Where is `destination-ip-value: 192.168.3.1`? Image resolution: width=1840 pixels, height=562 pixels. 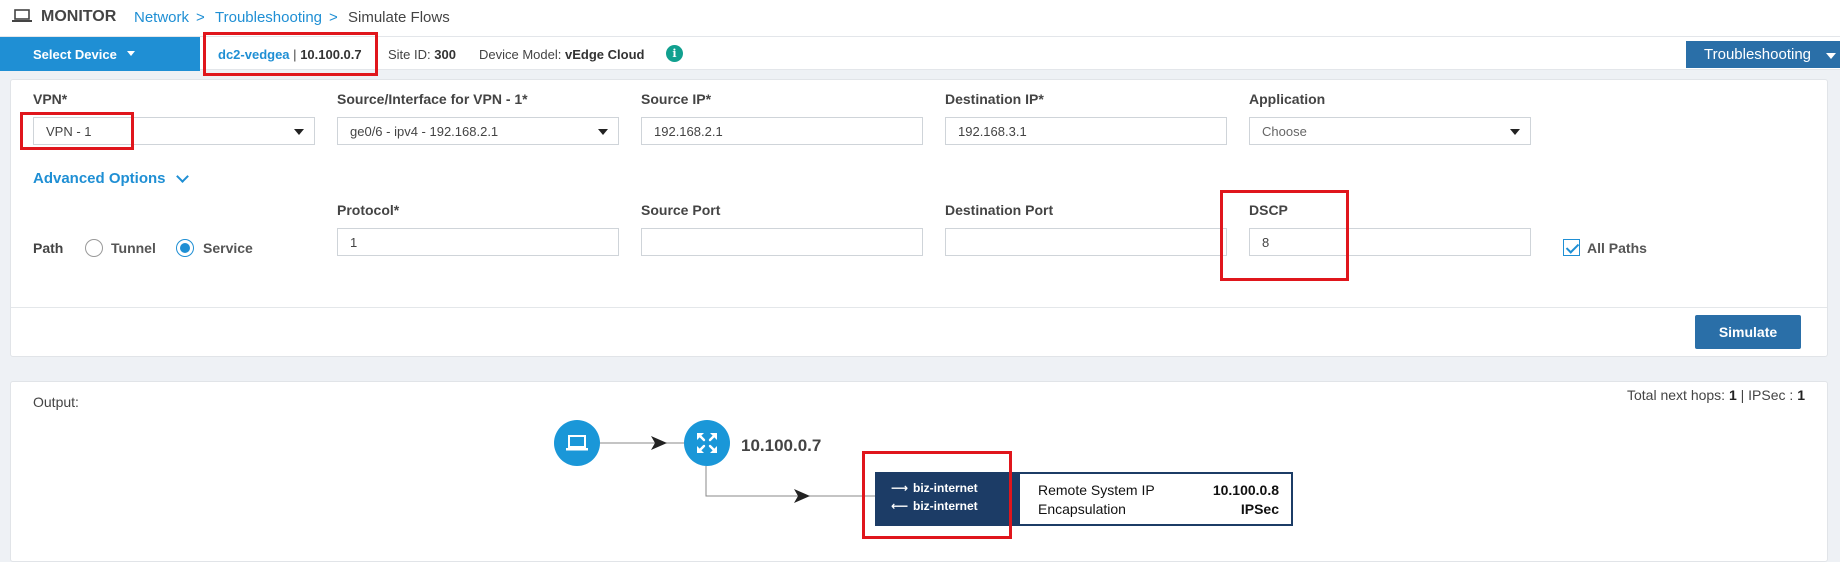
destination-ip-value: 192.168.3.1 is located at coordinates (992, 131).